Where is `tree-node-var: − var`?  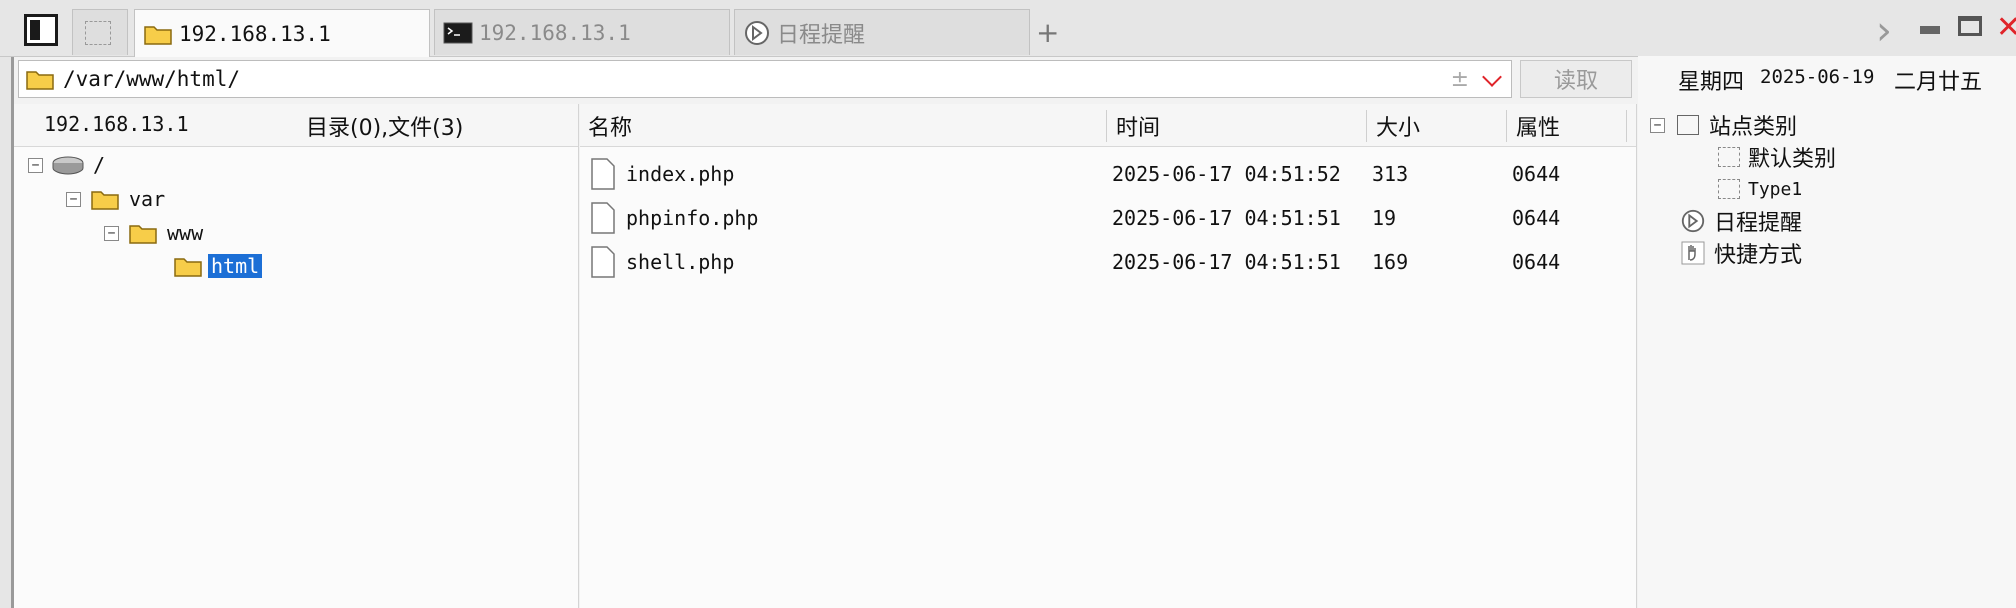
tree-node-var: − var is located at coordinates (115, 199).